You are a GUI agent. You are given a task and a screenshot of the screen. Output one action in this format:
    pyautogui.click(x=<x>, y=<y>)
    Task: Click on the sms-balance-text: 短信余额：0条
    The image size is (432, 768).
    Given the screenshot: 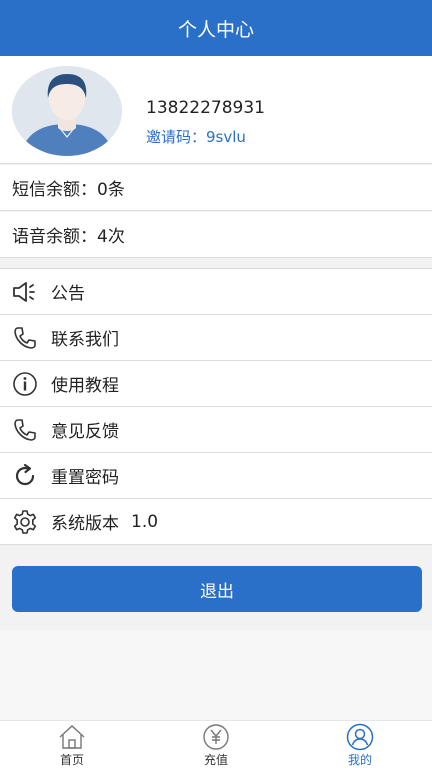 What is the action you would take?
    pyautogui.click(x=68, y=190)
    